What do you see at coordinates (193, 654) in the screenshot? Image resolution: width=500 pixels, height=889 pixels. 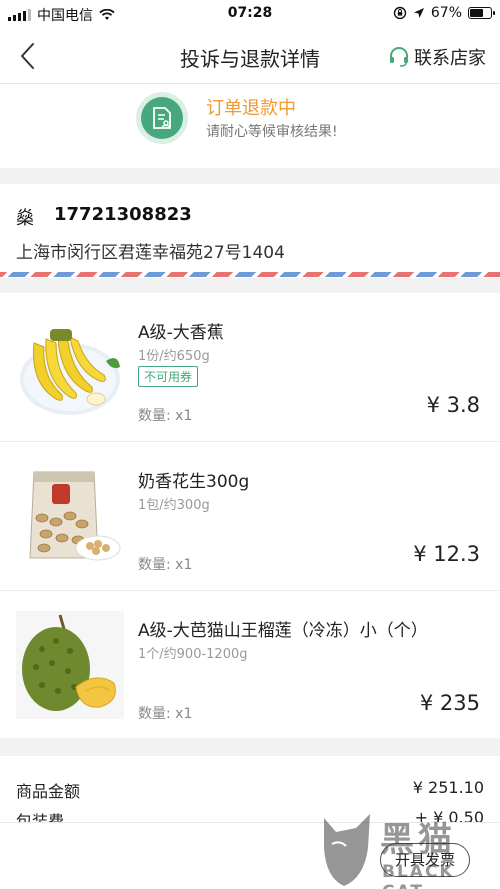 I see `product-spec: 1个/约900-1200g` at bounding box center [193, 654].